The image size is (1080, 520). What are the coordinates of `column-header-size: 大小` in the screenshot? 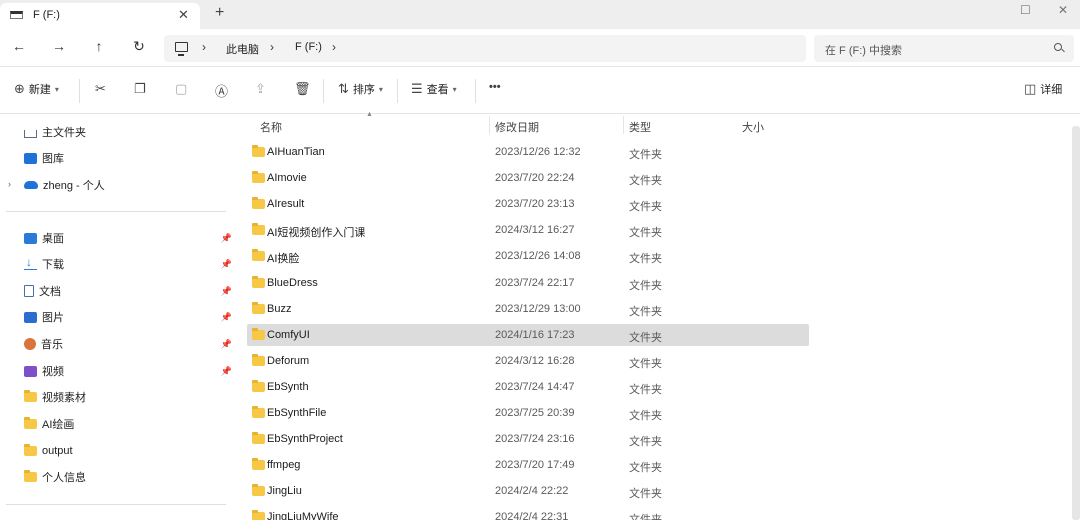 It's located at (753, 127).